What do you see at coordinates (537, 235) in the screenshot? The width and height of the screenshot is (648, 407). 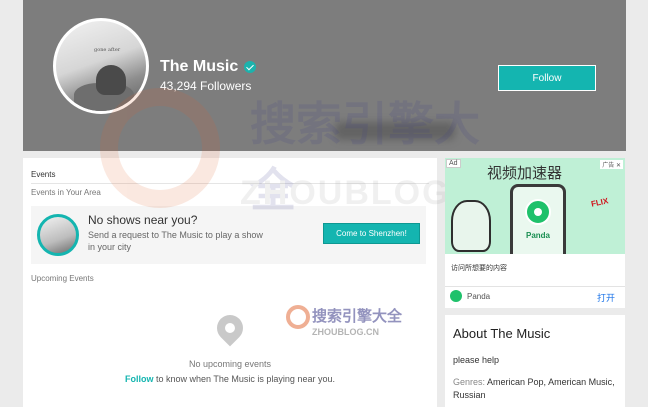 I see `phone-app-label: Panda` at bounding box center [537, 235].